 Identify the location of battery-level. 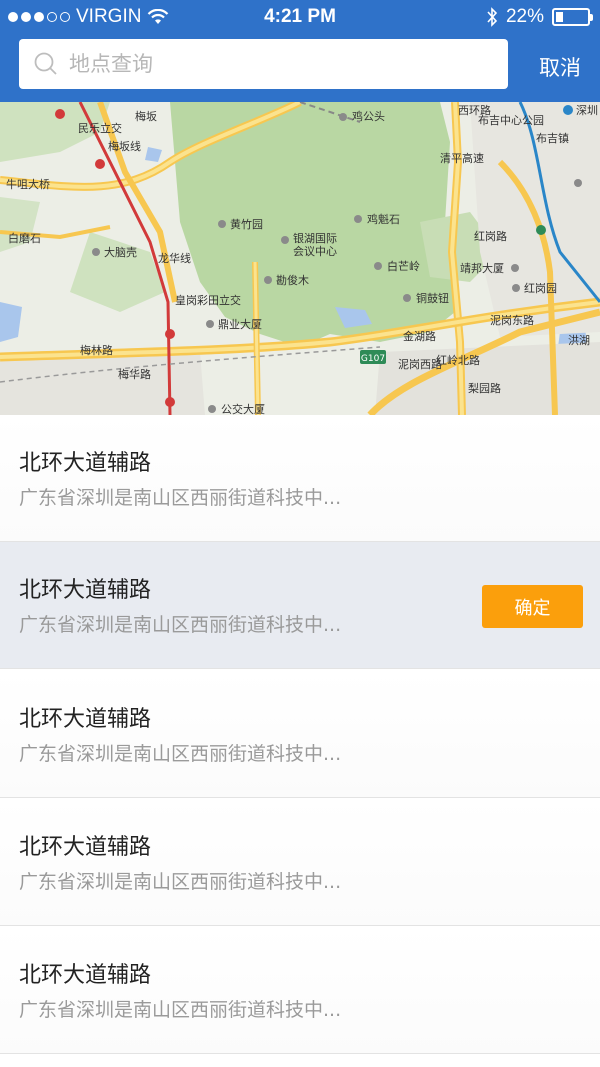
(559, 17).